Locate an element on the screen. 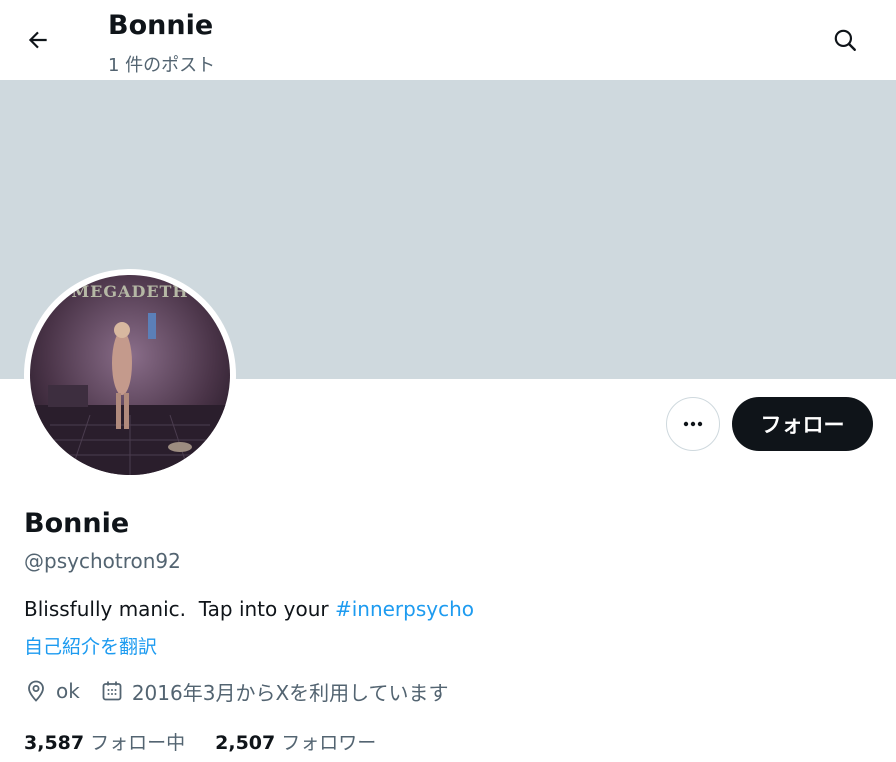  user-handle: @psychotron92 is located at coordinates (102, 561).